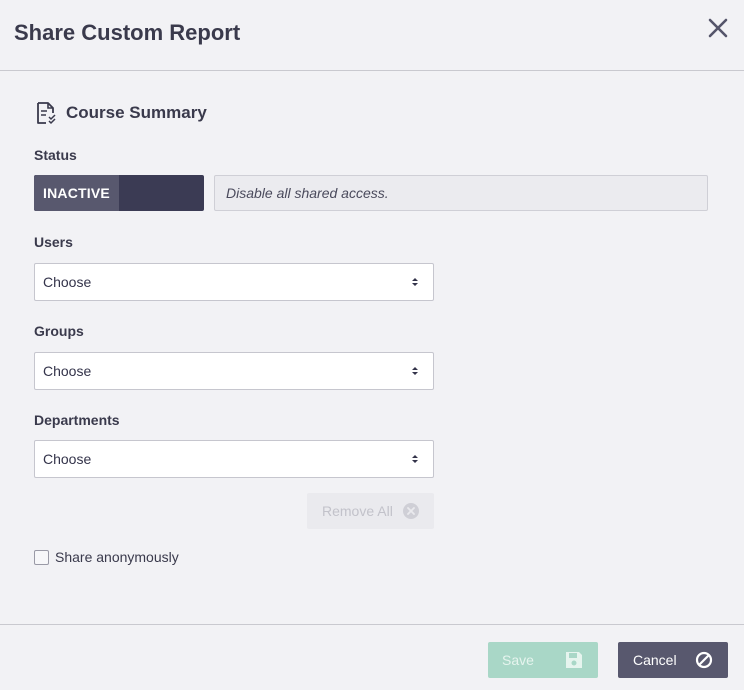  What do you see at coordinates (357, 511) in the screenshot?
I see `remove-all-label: Remove All` at bounding box center [357, 511].